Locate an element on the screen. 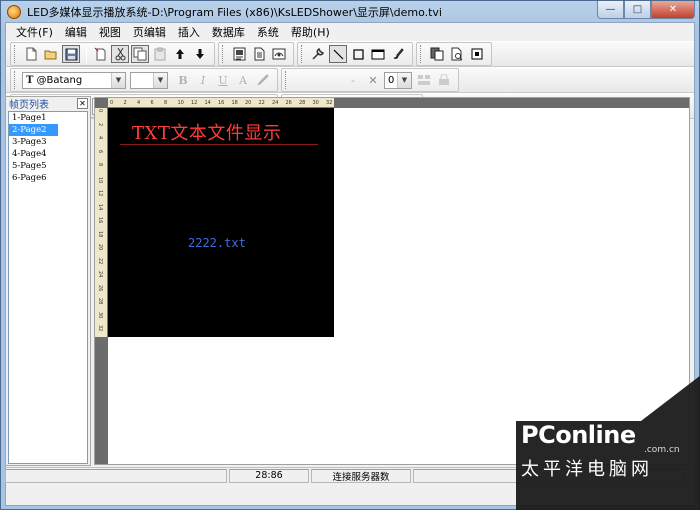 The image size is (700, 510). picture-icon is located at coordinates (239, 54).